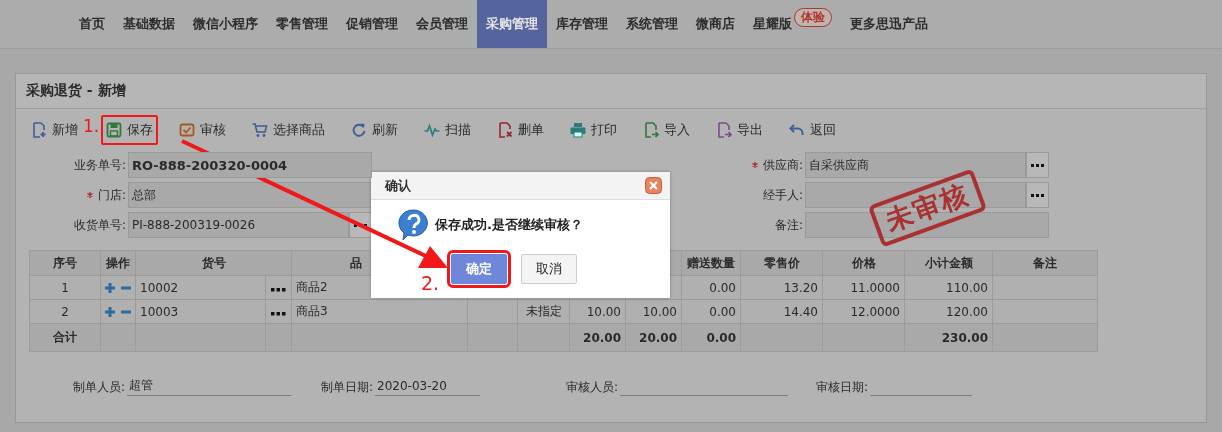 The image size is (1222, 432). I want to click on column-header: 序号, so click(65, 262).